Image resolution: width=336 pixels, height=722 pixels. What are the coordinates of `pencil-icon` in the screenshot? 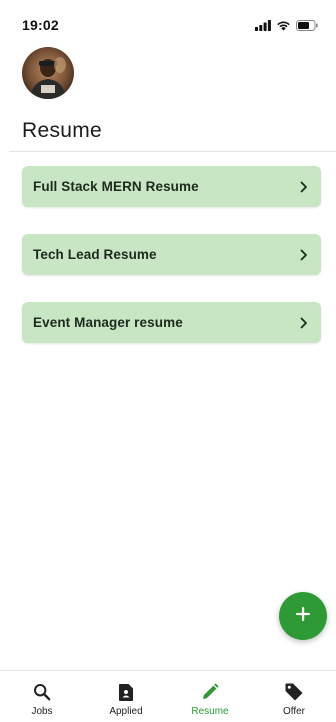 It's located at (210, 692).